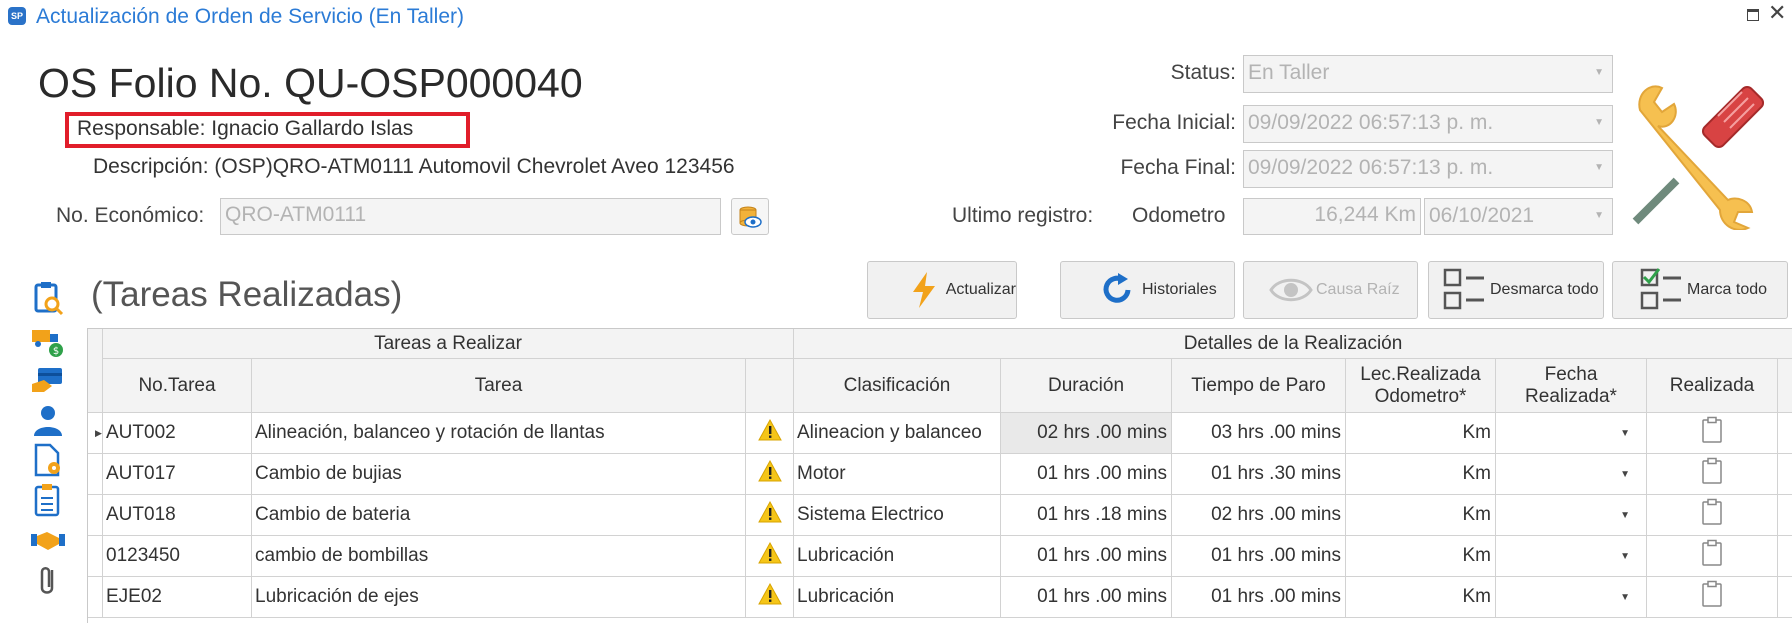 The image size is (1792, 623). I want to click on desmarca-todo-button: Desmarca todo, so click(1516, 290).